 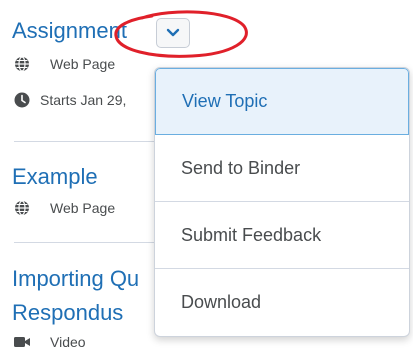 I want to click on topic-title-assignment: Assignment, so click(x=69, y=31).